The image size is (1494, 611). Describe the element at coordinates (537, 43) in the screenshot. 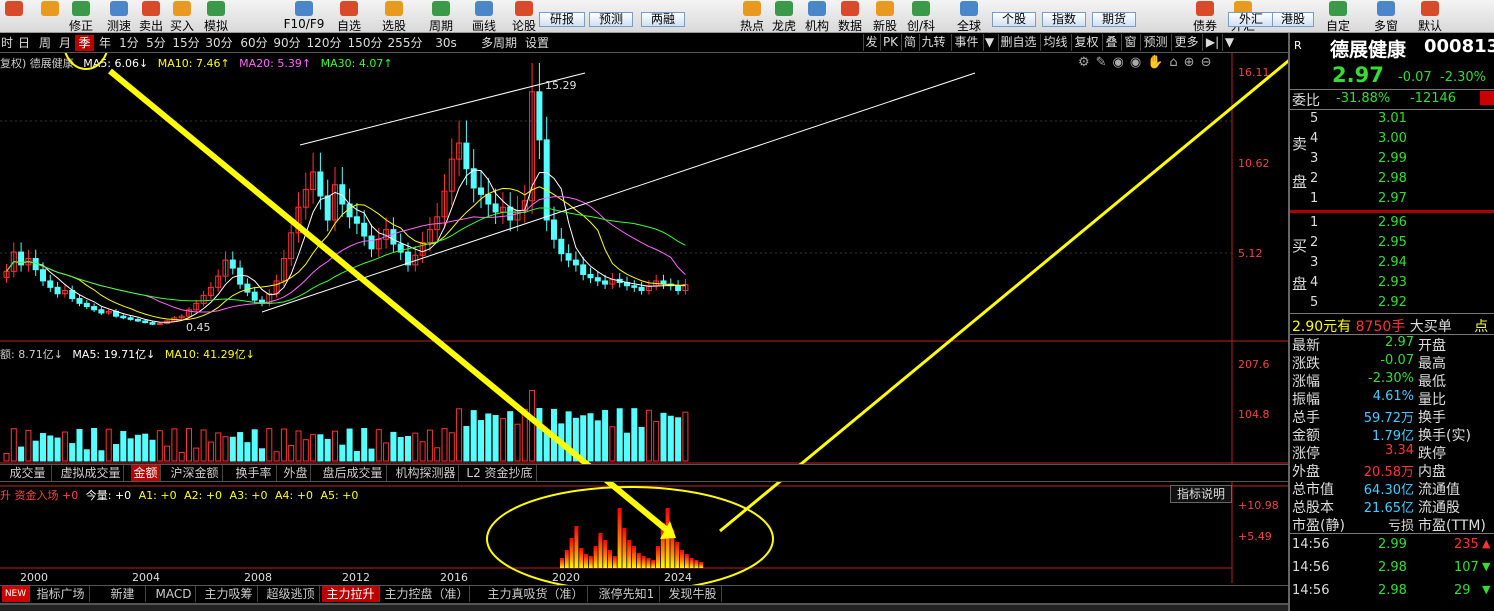

I see `period-tab: 设置` at that location.